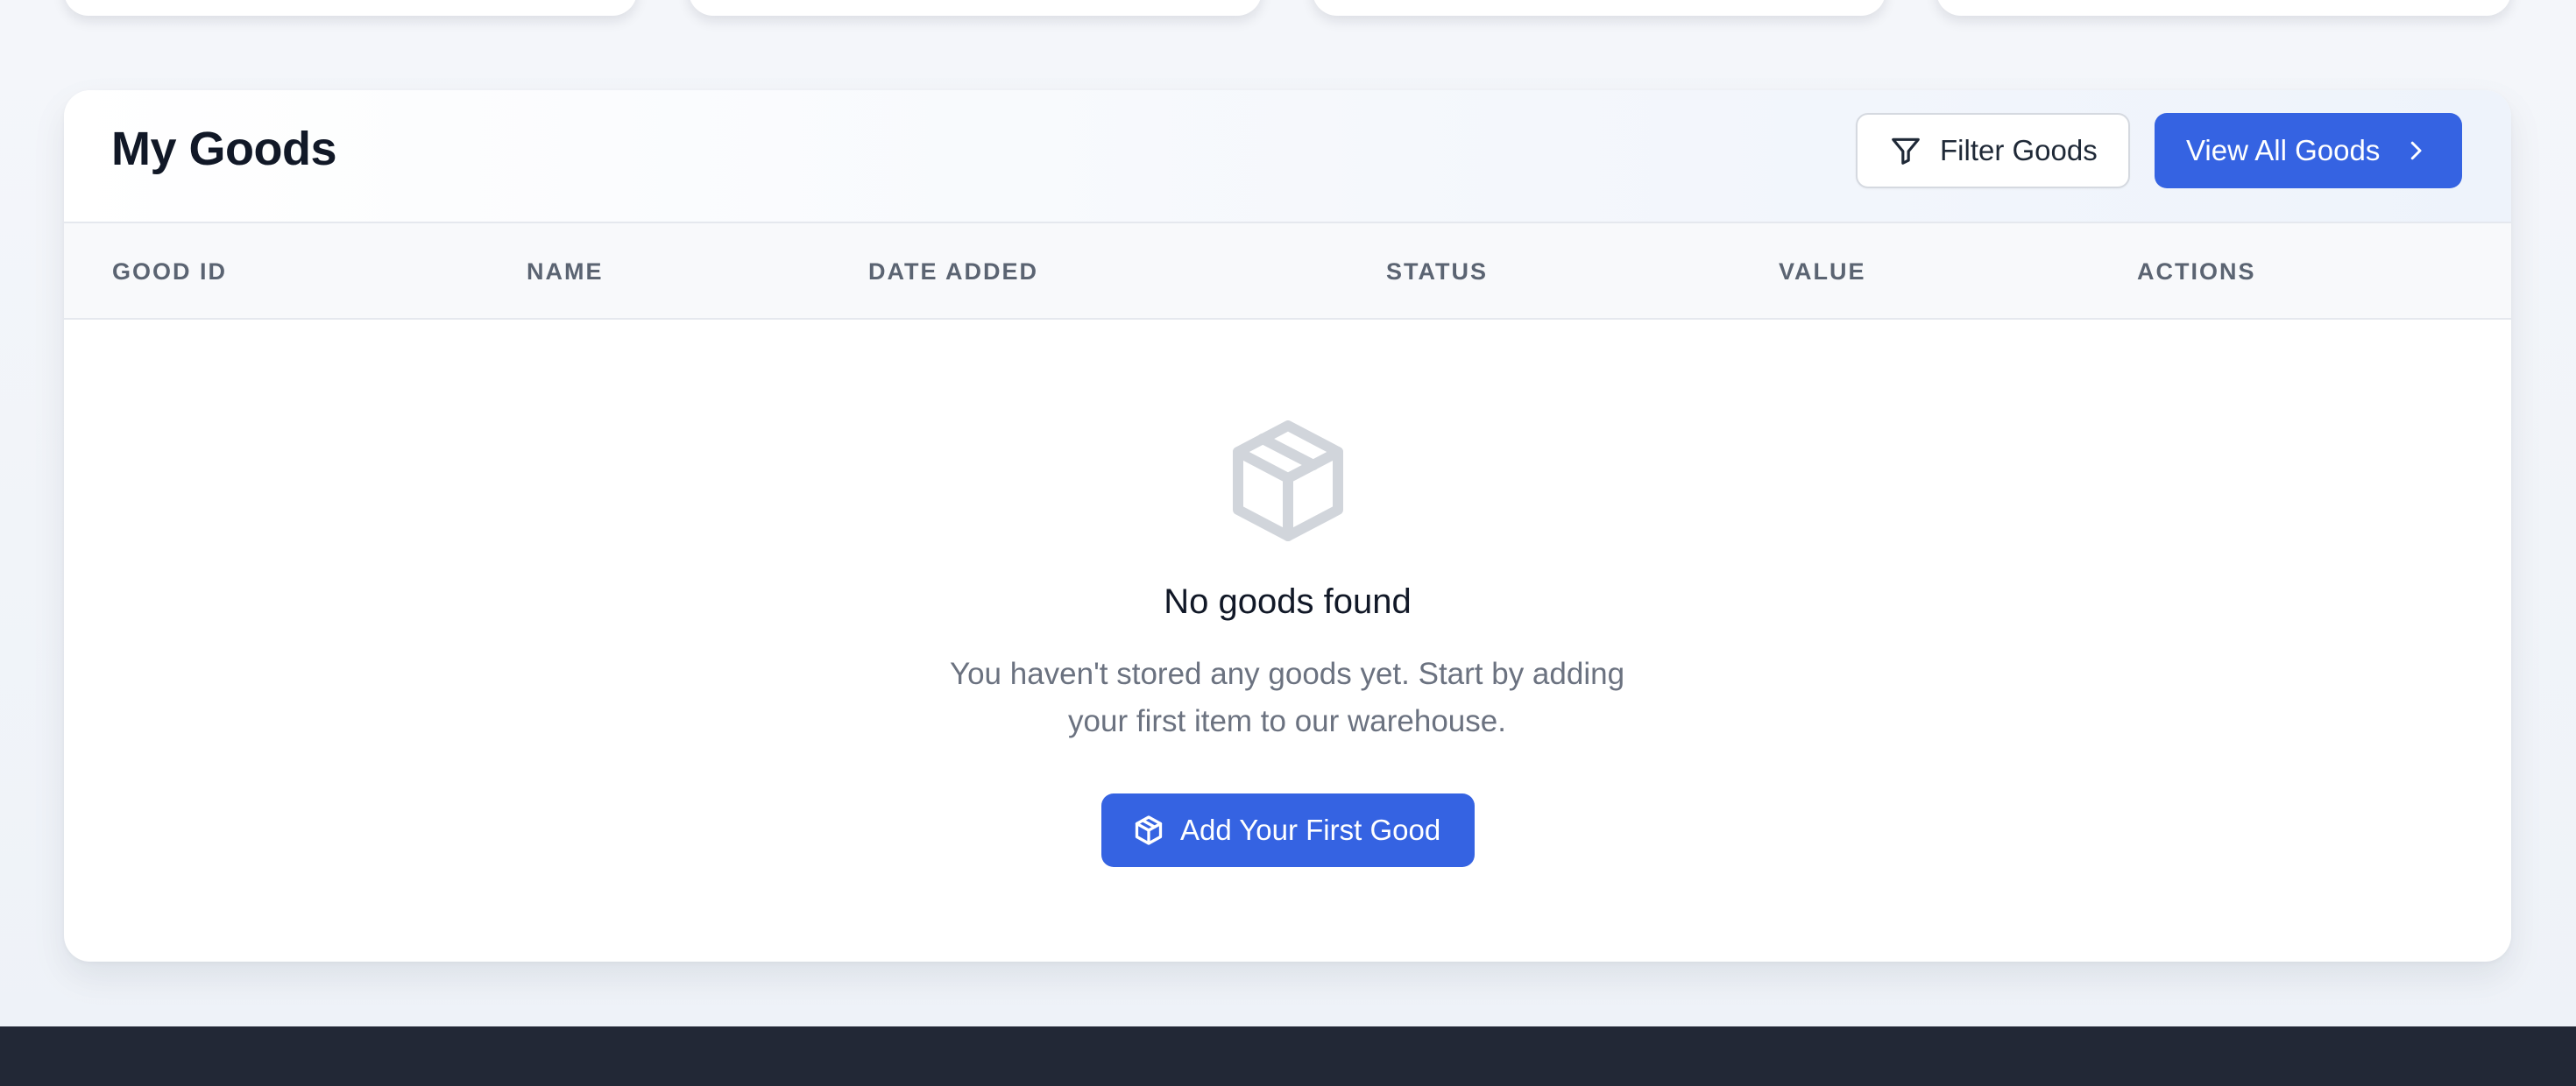 This screenshot has width=2576, height=1086. What do you see at coordinates (953, 271) in the screenshot?
I see `column-header-date-added: DATE ADDED` at bounding box center [953, 271].